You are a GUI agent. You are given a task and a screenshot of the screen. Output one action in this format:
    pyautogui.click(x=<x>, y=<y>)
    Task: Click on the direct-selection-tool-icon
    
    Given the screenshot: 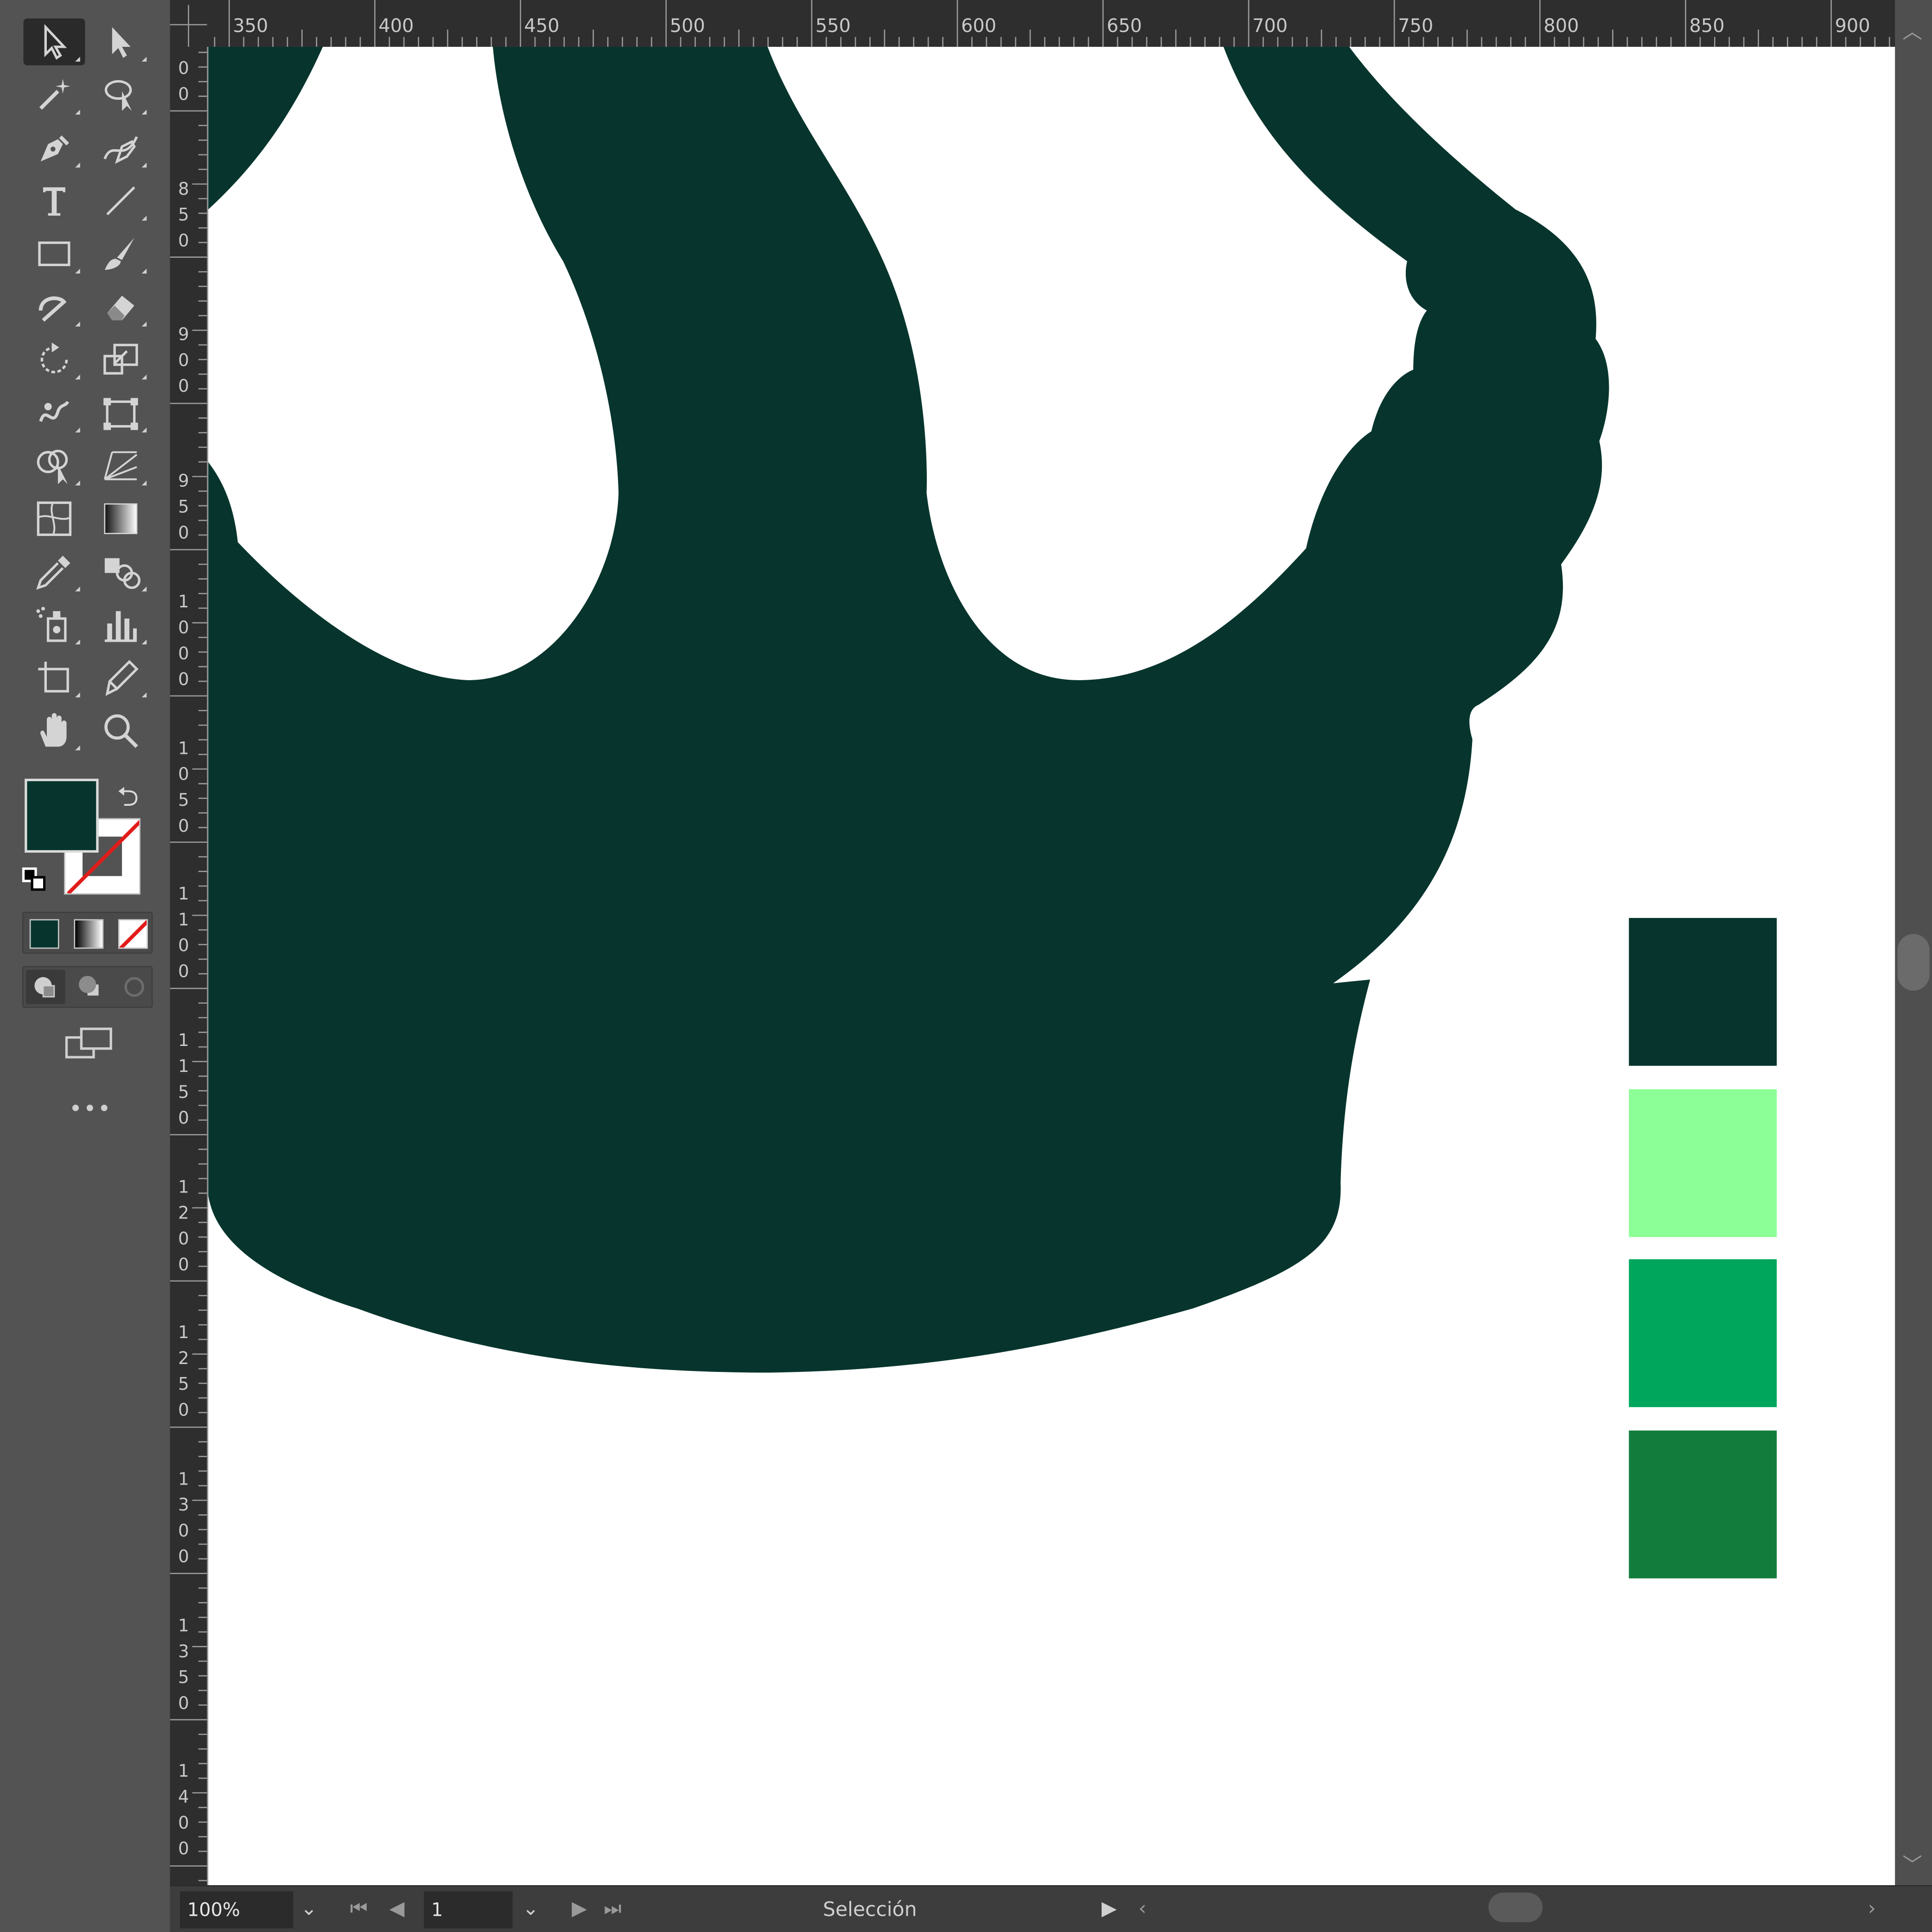 What is the action you would take?
    pyautogui.click(x=121, y=42)
    